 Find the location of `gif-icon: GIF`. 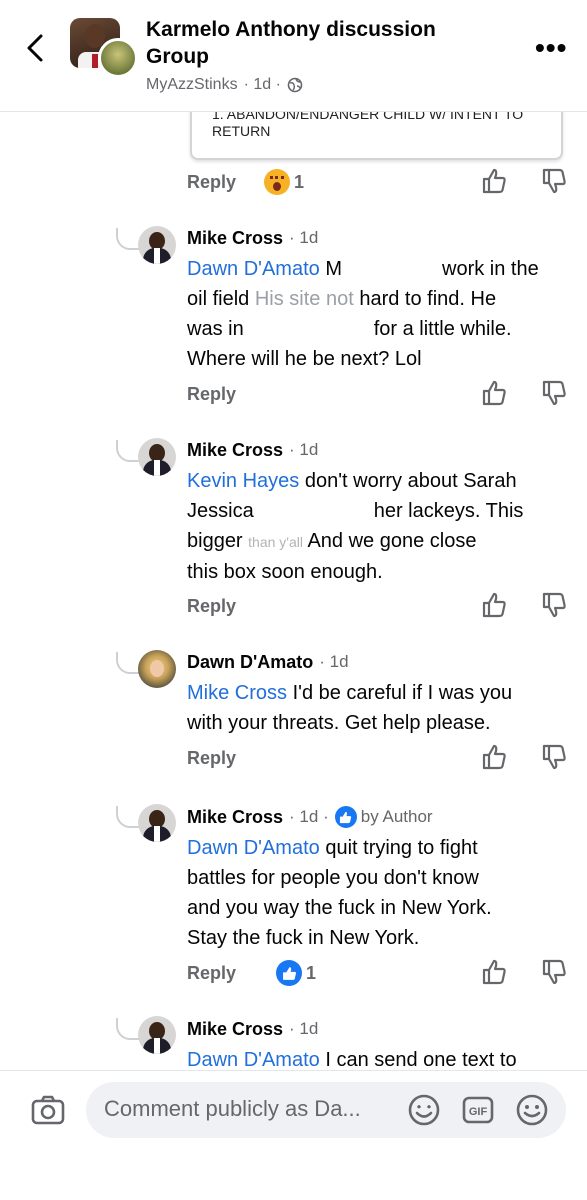

gif-icon: GIF is located at coordinates (478, 1110).